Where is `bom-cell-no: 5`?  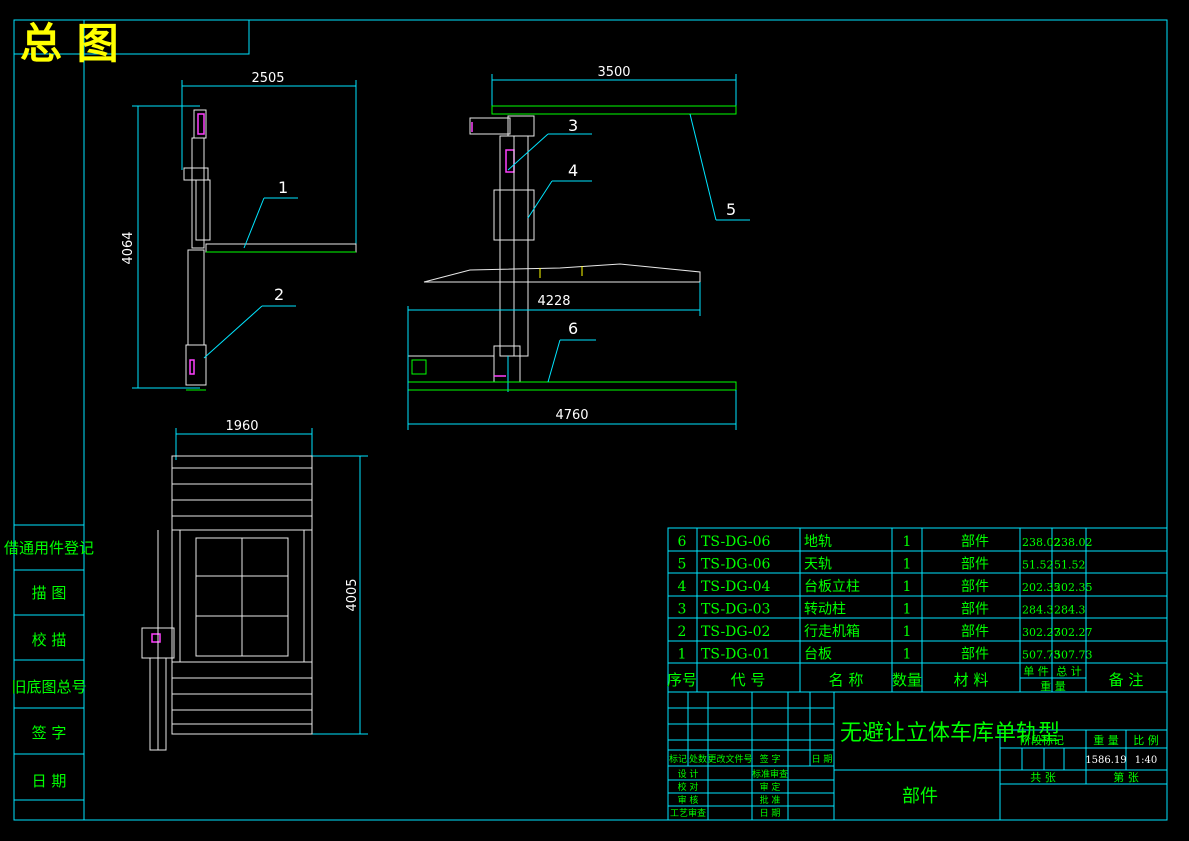 bom-cell-no: 5 is located at coordinates (682, 565).